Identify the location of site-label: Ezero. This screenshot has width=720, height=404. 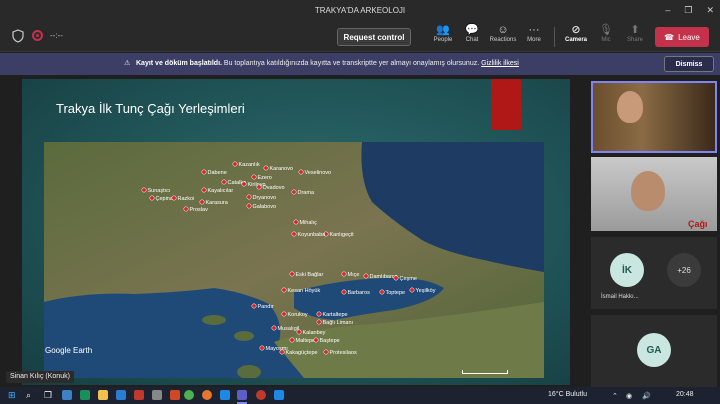
(265, 178).